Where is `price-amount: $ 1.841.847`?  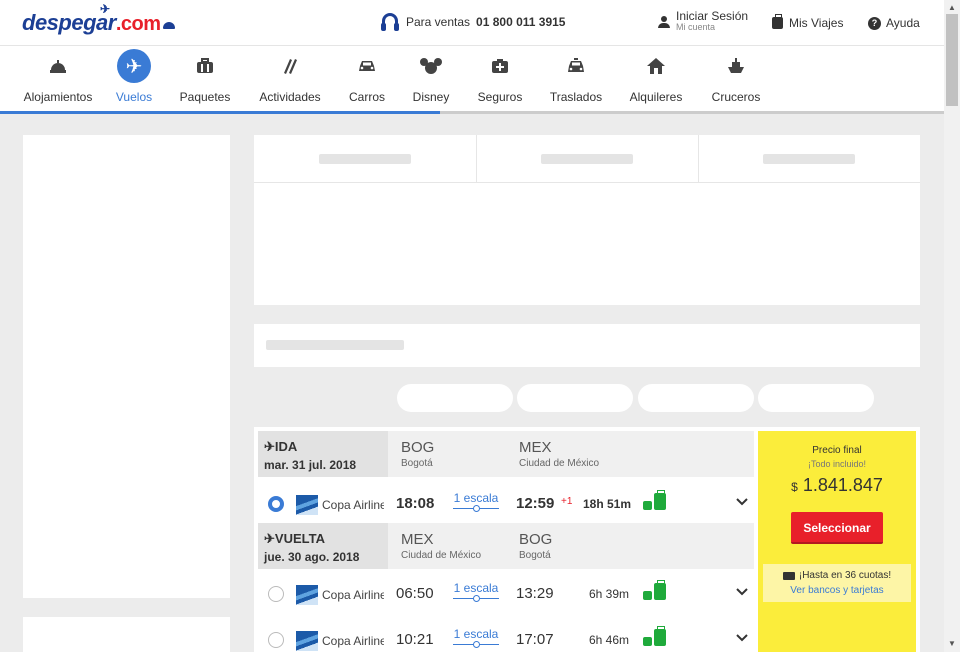 price-amount: $ 1.841.847 is located at coordinates (837, 485).